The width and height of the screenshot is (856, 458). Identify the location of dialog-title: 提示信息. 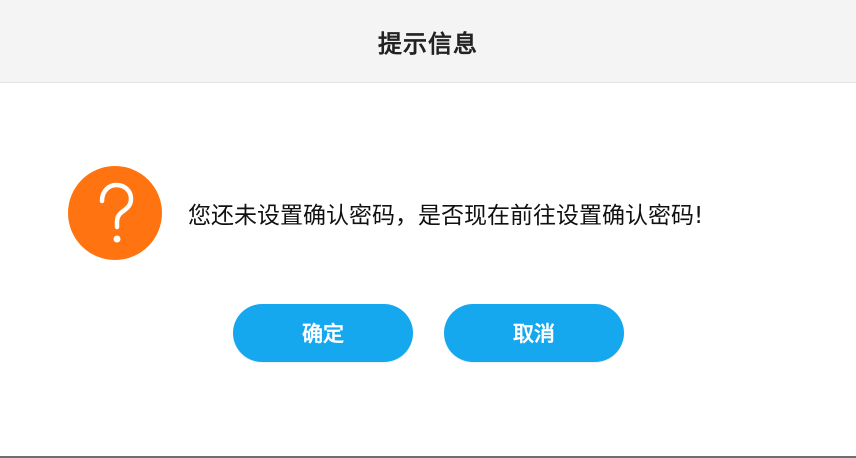
(428, 43).